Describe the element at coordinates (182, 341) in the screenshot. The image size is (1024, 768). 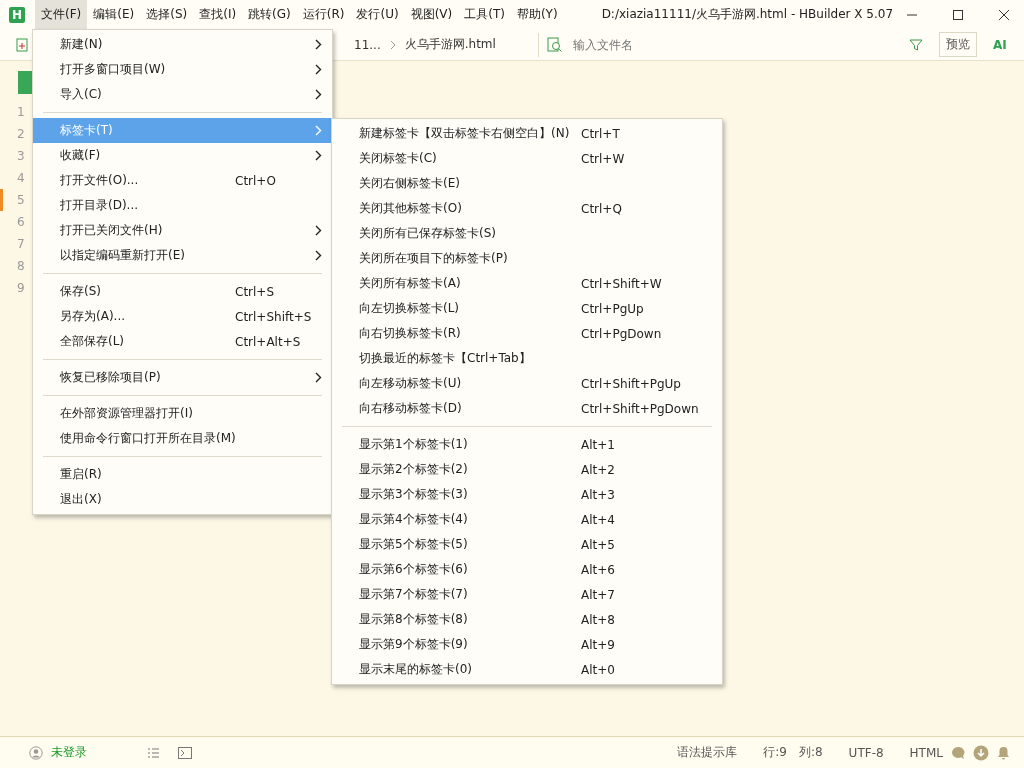
I see `menu-item: 全部保存(L) Ctrl+Alt+S` at that location.